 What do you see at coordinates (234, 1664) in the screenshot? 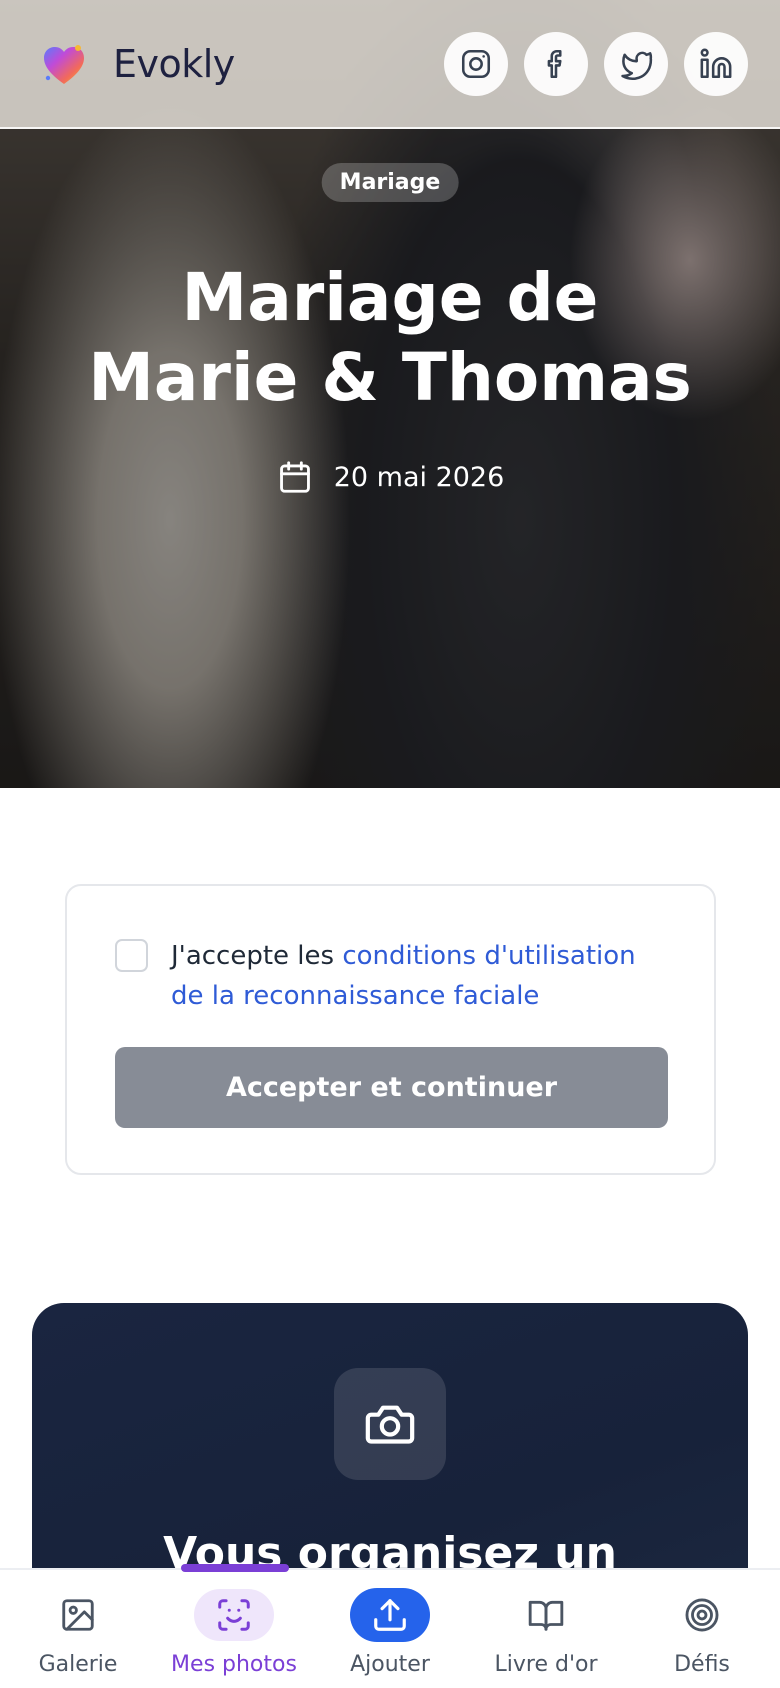
I see `nav-mes-photos-label: Mes photos` at bounding box center [234, 1664].